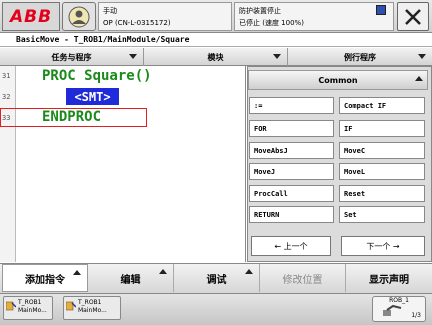  What do you see at coordinates (382, 214) in the screenshot?
I see `instr-set: Set` at bounding box center [382, 214].